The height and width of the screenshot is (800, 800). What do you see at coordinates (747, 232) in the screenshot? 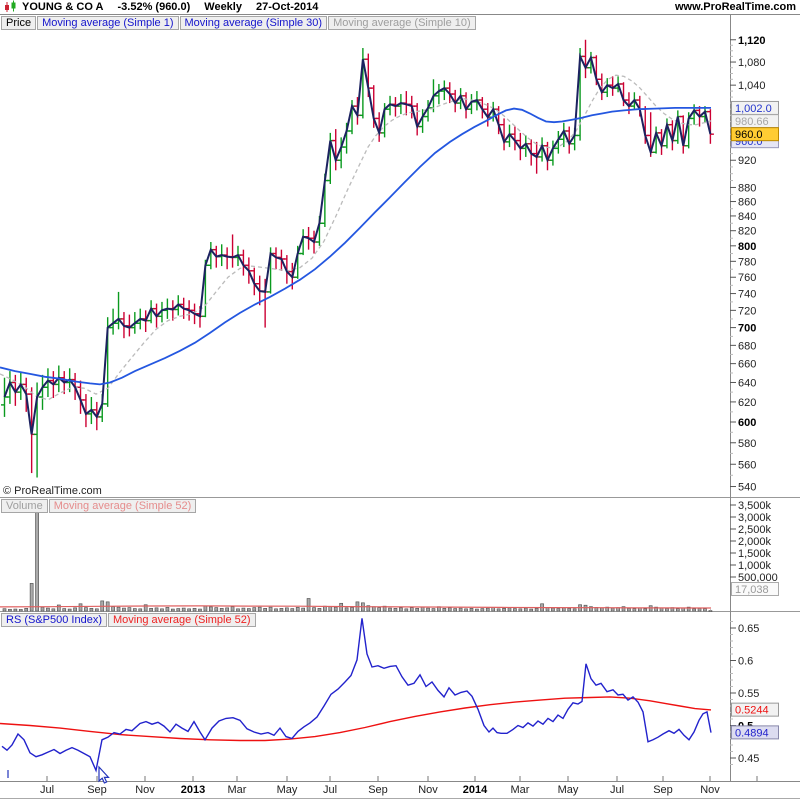
I see `svg-text: 820` at bounding box center [747, 232].